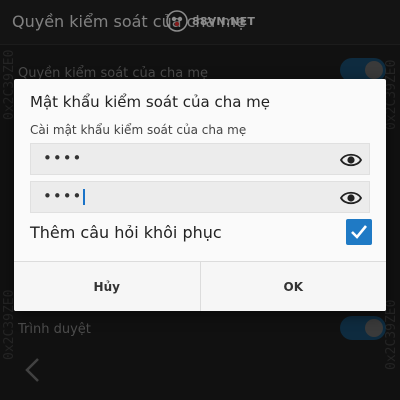 Image resolution: width=400 pixels, height=400 pixels. Describe the element at coordinates (294, 286) in the screenshot. I see `ok-button: OK` at that location.